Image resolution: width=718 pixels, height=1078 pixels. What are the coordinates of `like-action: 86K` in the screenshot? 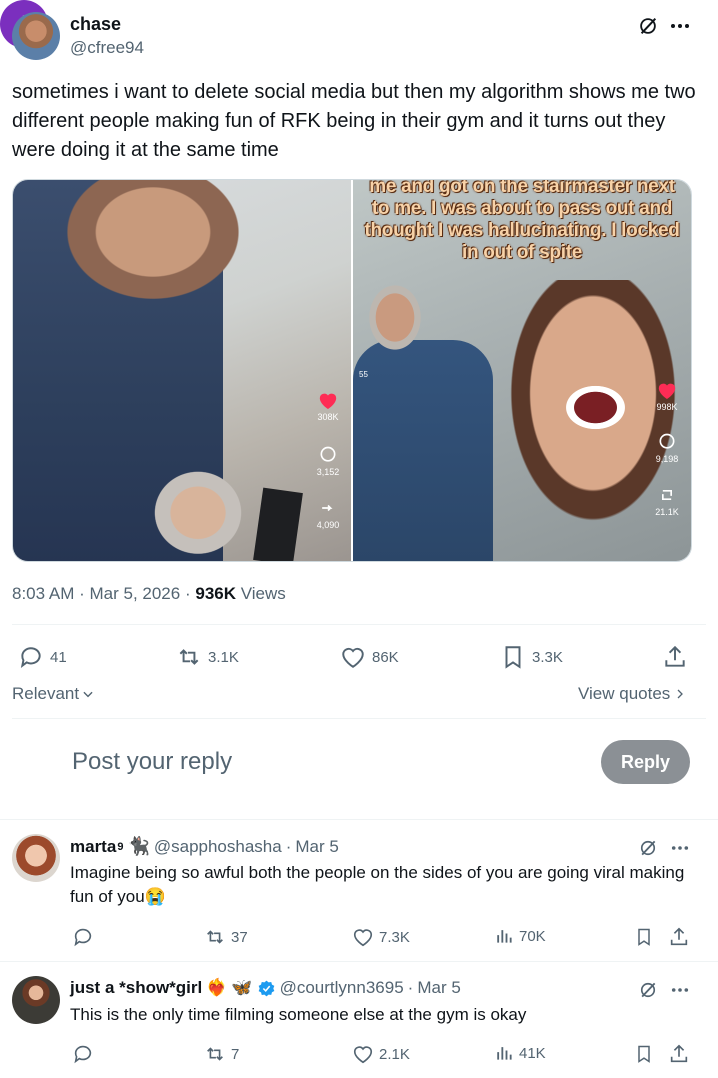 It's located at (369, 657).